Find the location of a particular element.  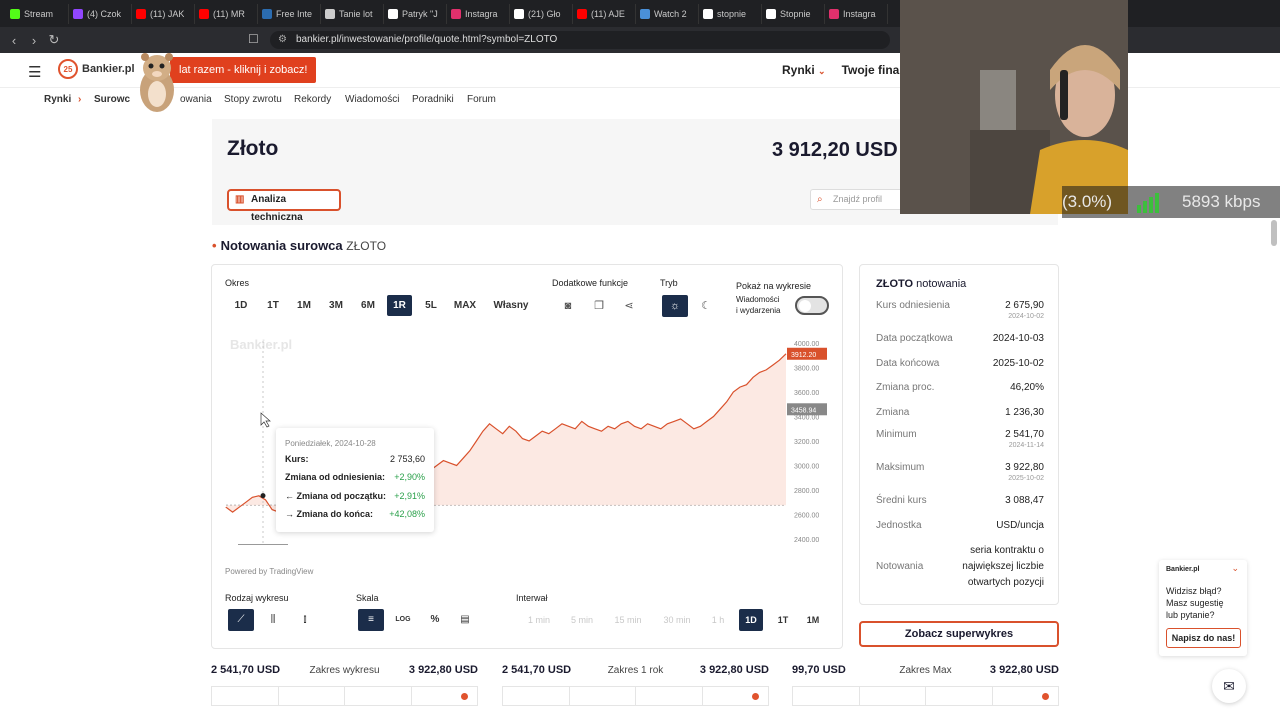

percent-scale-button: % is located at coordinates (435, 620).